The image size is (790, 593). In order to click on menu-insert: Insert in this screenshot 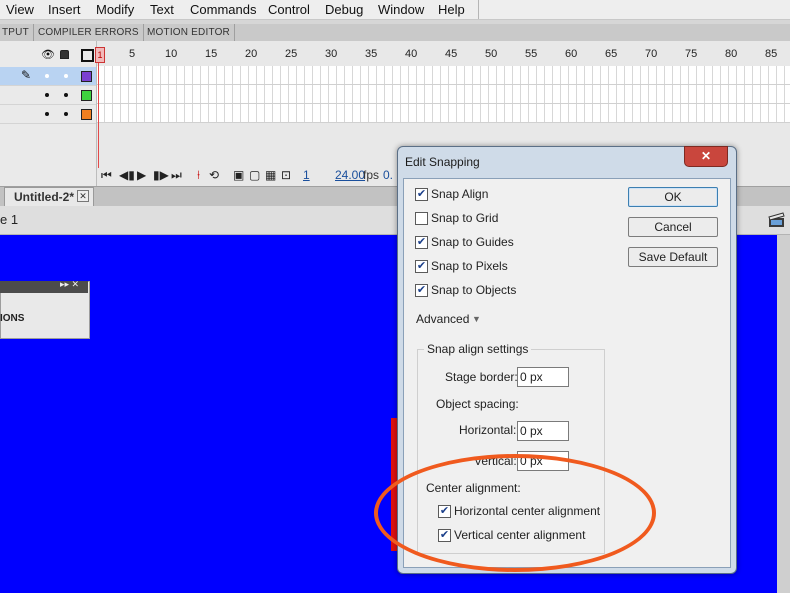, I will do `click(64, 9)`.